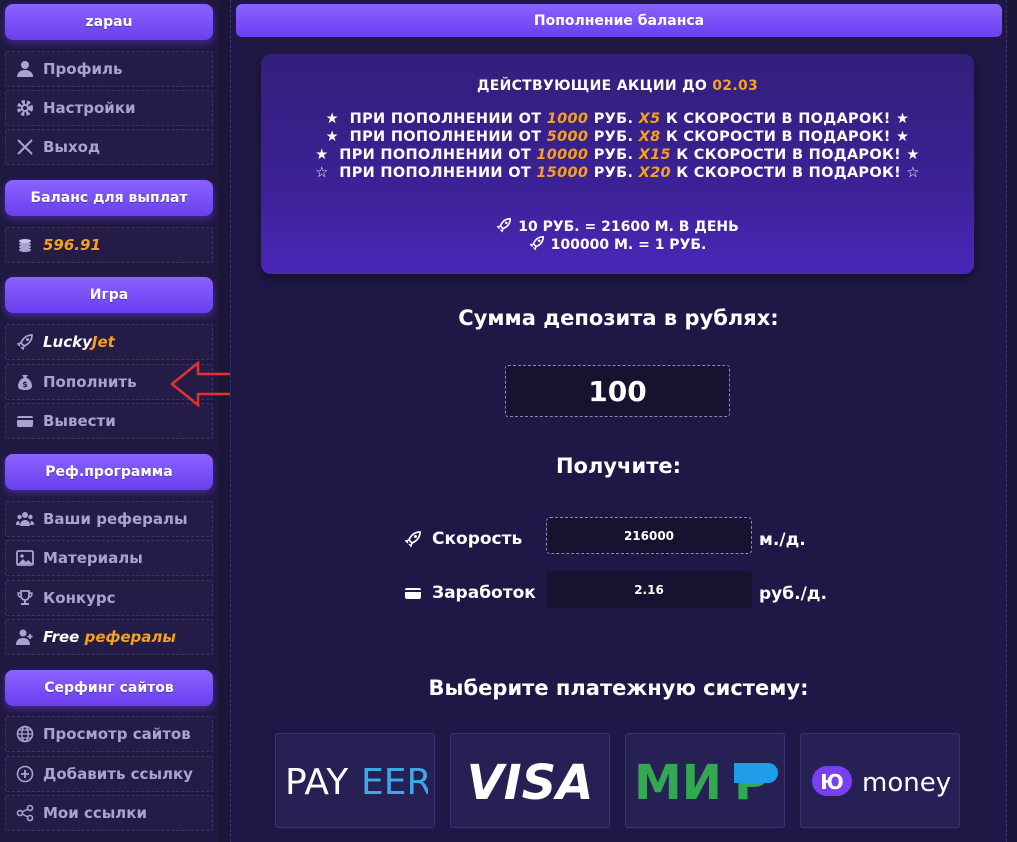 Image resolution: width=1017 pixels, height=842 pixels. I want to click on yoomoney-logo: Ю money, so click(881, 781).